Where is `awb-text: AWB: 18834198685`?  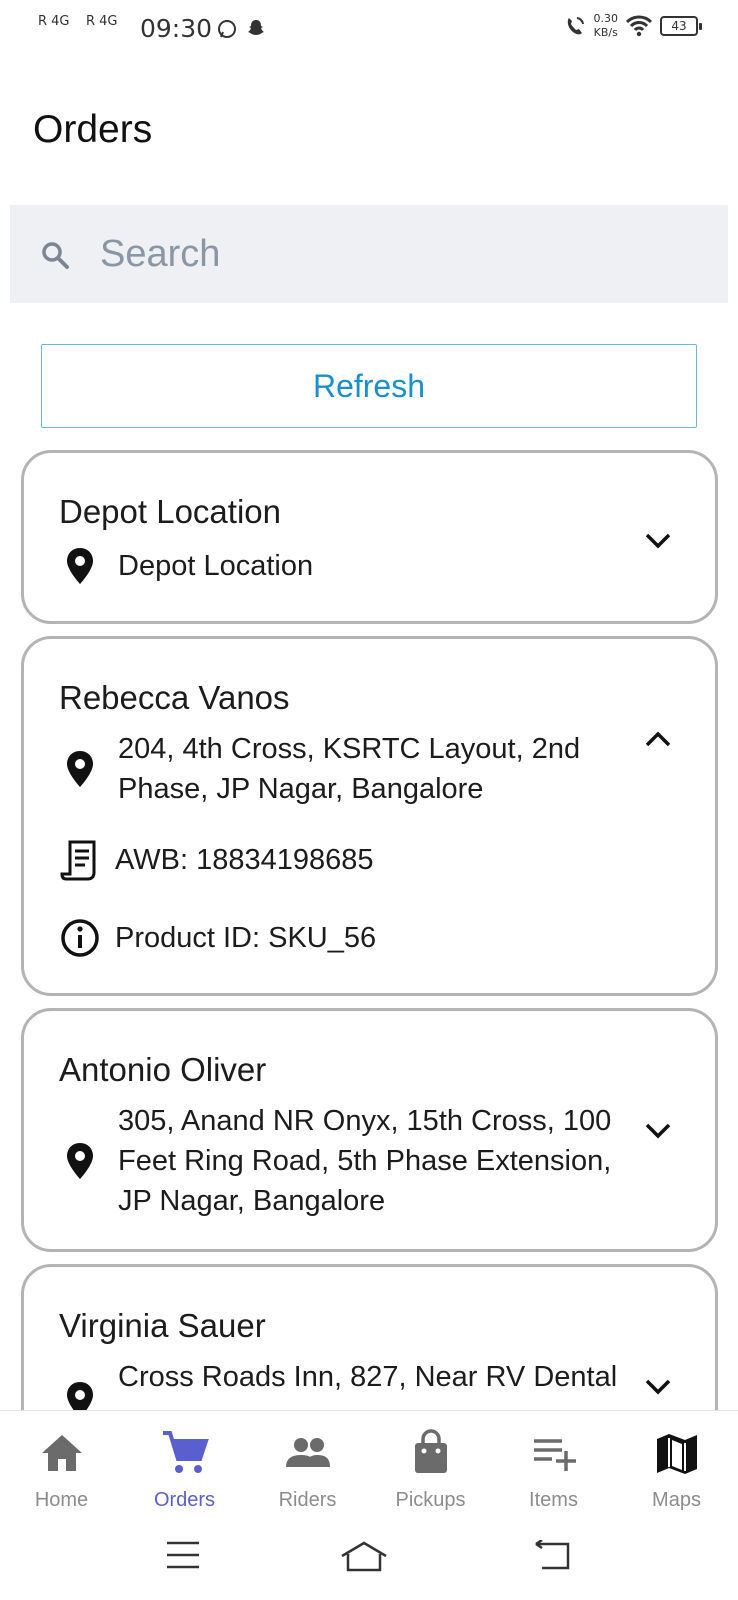 awb-text: AWB: 18834198685 is located at coordinates (244, 859).